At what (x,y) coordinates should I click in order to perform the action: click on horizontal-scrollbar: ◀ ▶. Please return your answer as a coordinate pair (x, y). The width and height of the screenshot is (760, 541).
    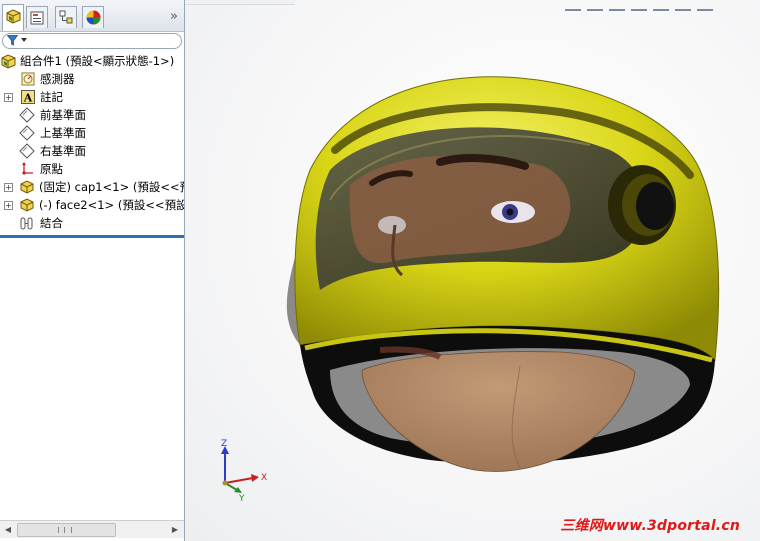
    Looking at the image, I should click on (92, 529).